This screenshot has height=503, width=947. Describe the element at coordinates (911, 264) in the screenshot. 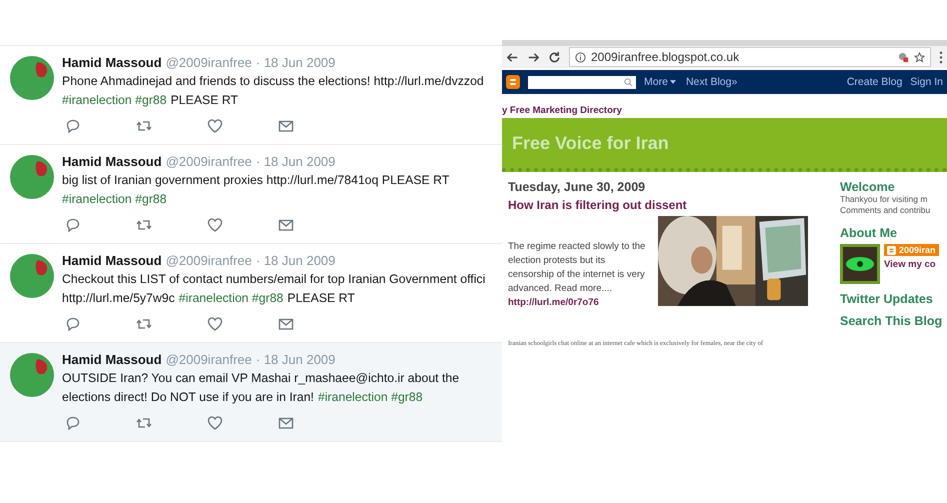

I see `profile-link: View my co` at that location.